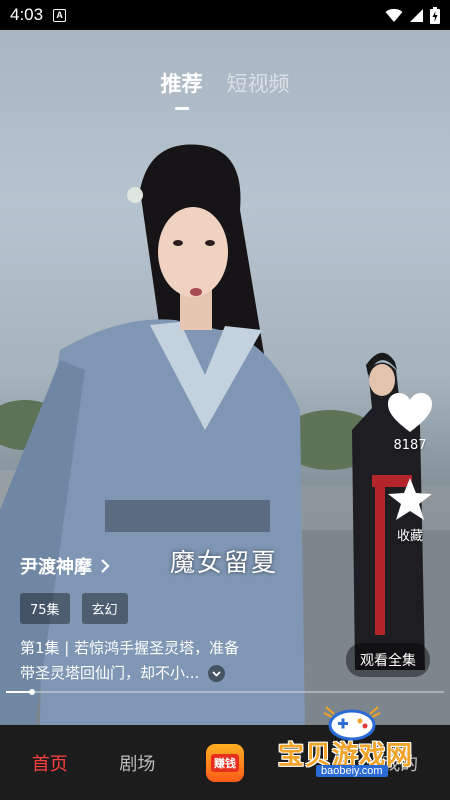 This screenshot has height=800, width=450. I want to click on earn-label: 赚钱, so click(224, 762).